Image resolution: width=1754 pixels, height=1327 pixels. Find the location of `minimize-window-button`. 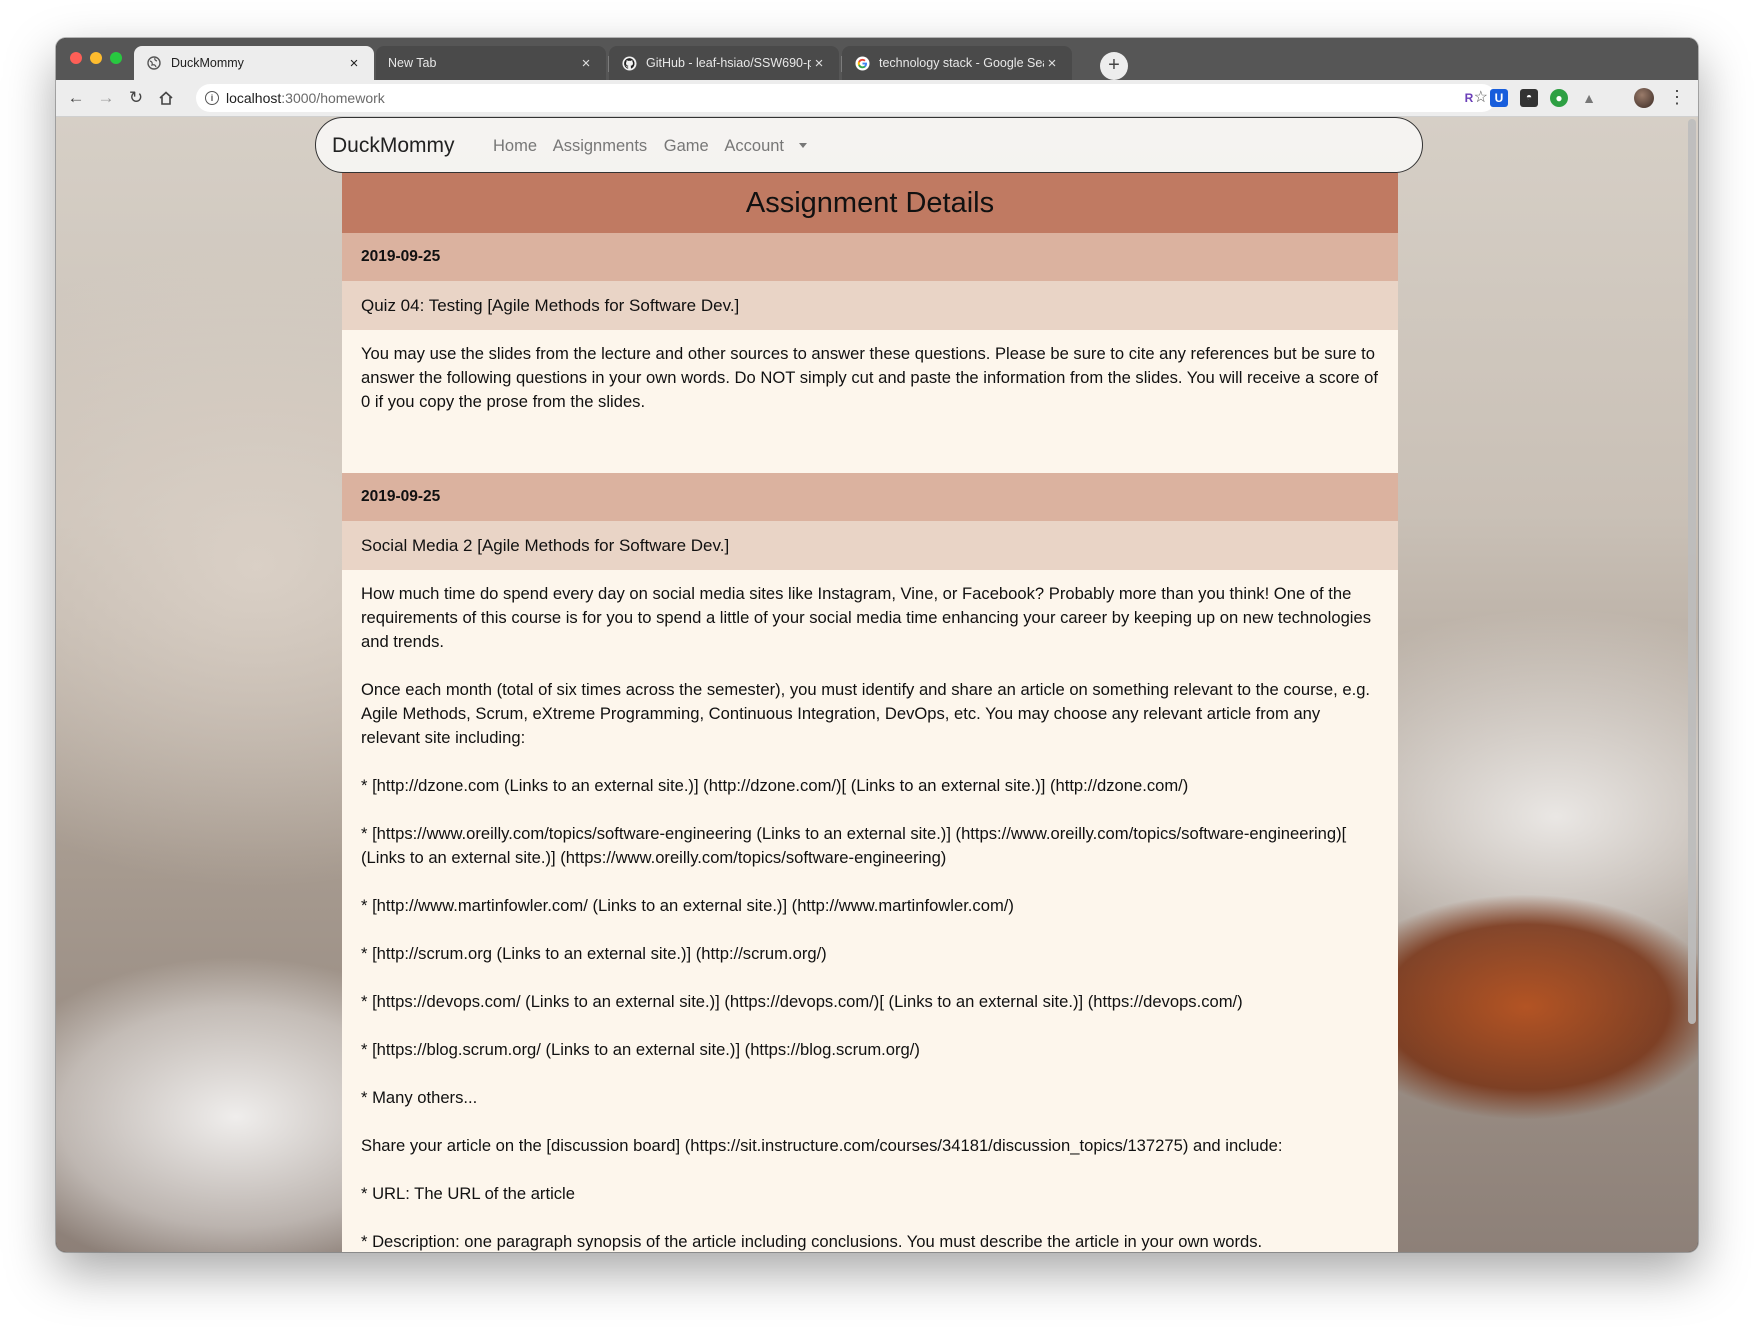

minimize-window-button is located at coordinates (96, 58).